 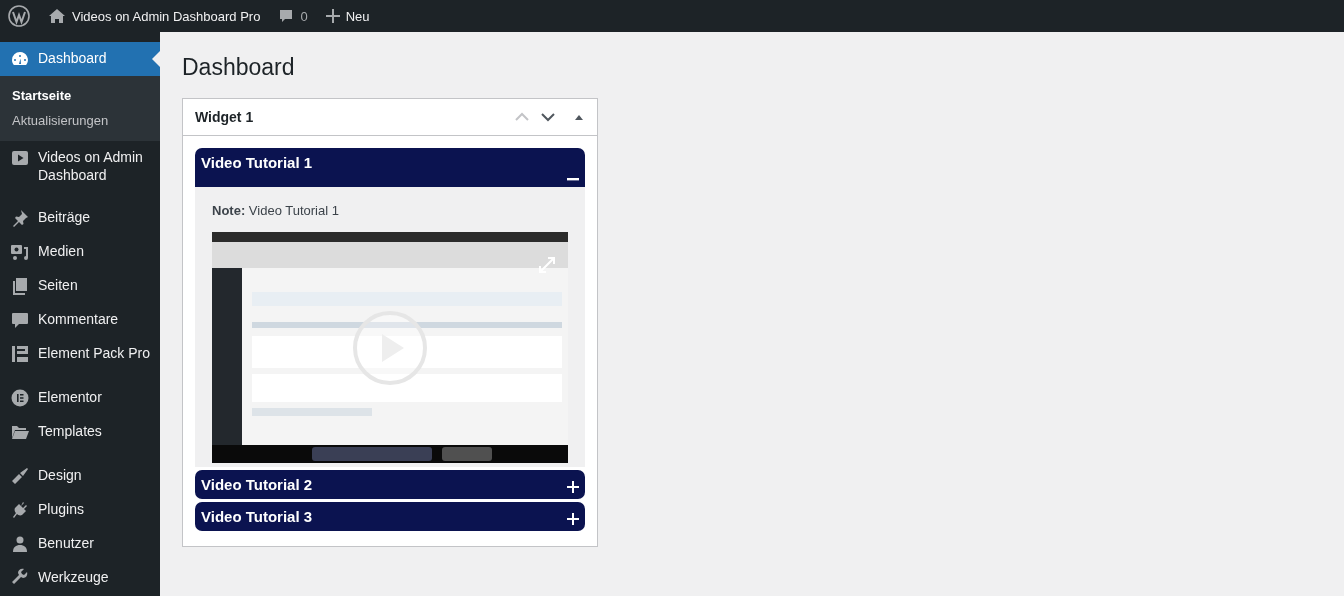 I want to click on menu-item: Design, so click(x=80, y=476).